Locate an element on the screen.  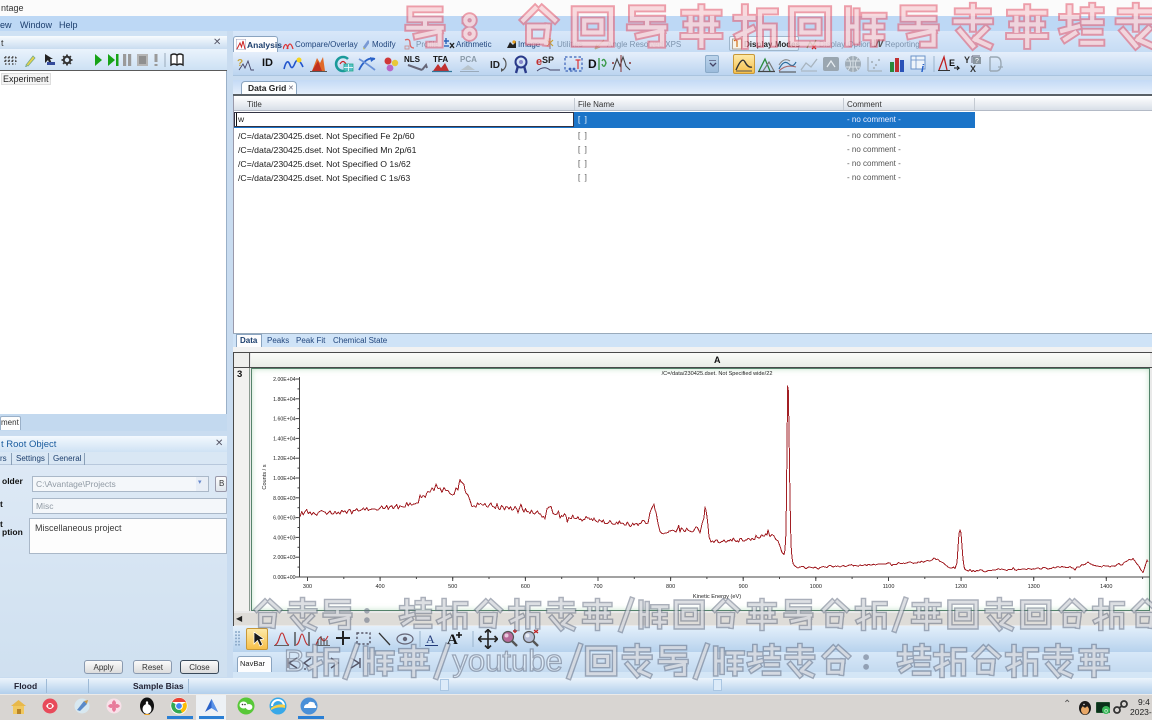
svg-text: youtube is located at coordinates (507, 660).